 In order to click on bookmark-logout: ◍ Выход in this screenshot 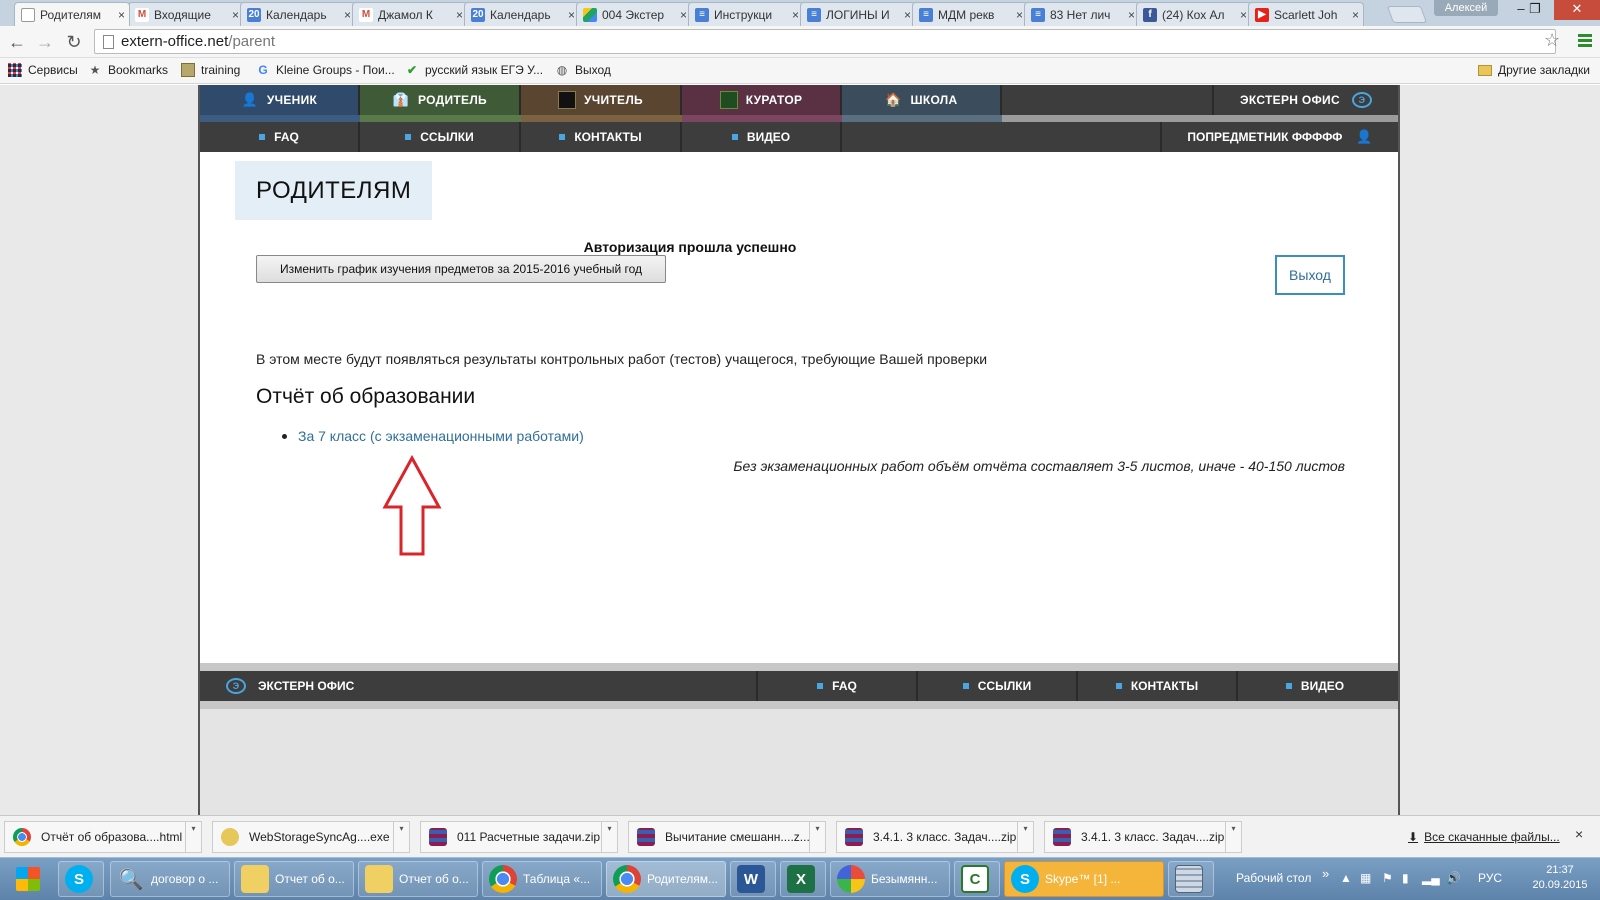, I will do `click(583, 70)`.